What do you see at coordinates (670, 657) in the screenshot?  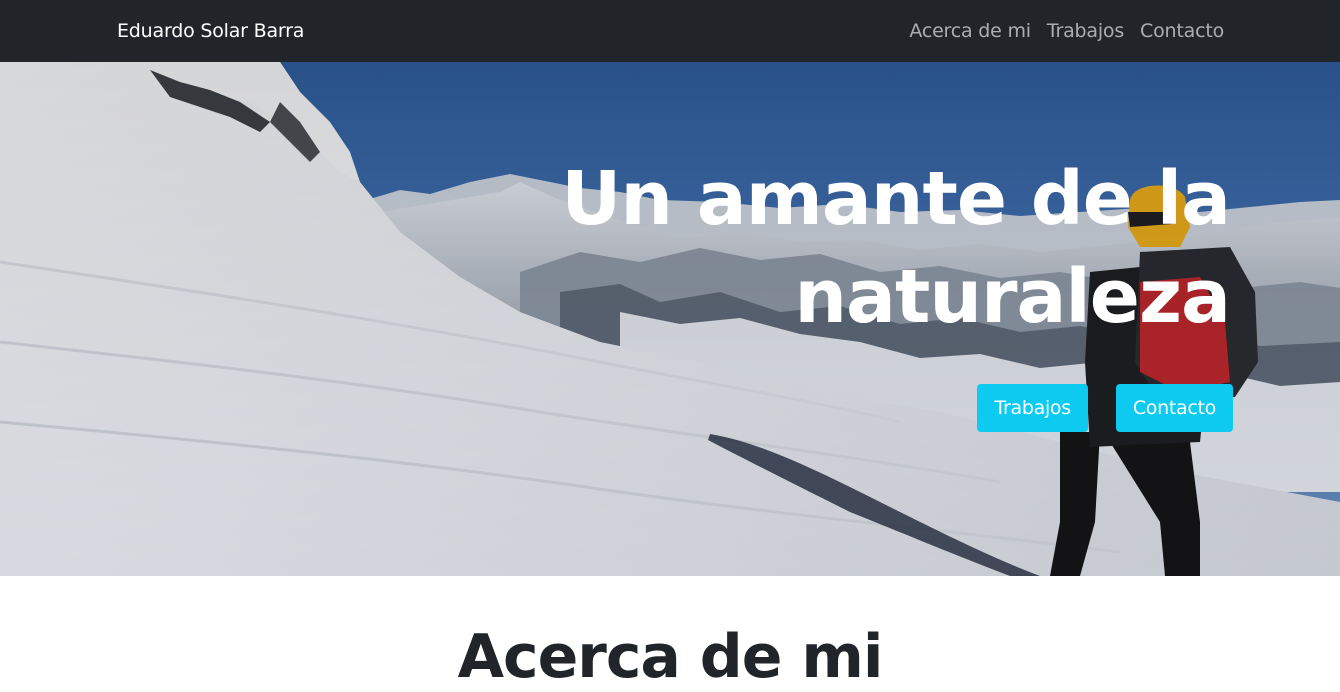 I see `about-section-title: Acerca de mi` at bounding box center [670, 657].